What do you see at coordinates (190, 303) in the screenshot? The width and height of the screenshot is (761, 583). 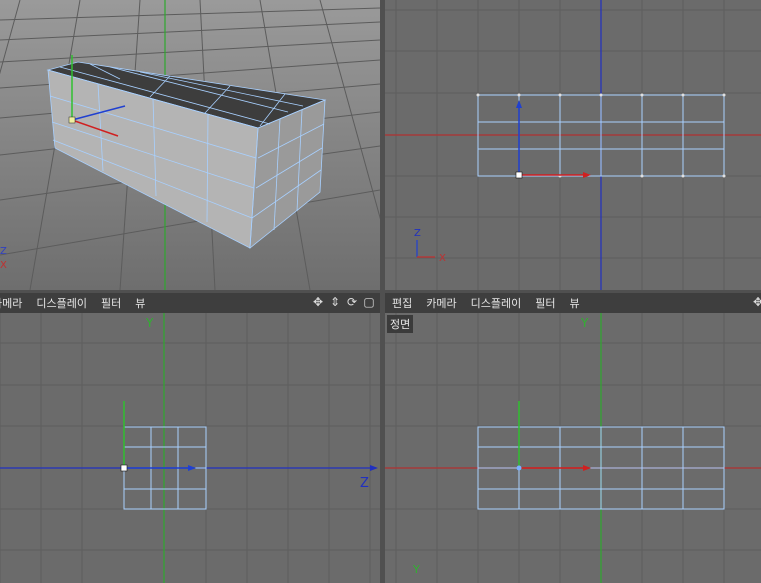 I see `viewport-menubar: 카메라 디스플레이 필터 뷰 ✥ ⇕ ⟳ ▢` at bounding box center [190, 303].